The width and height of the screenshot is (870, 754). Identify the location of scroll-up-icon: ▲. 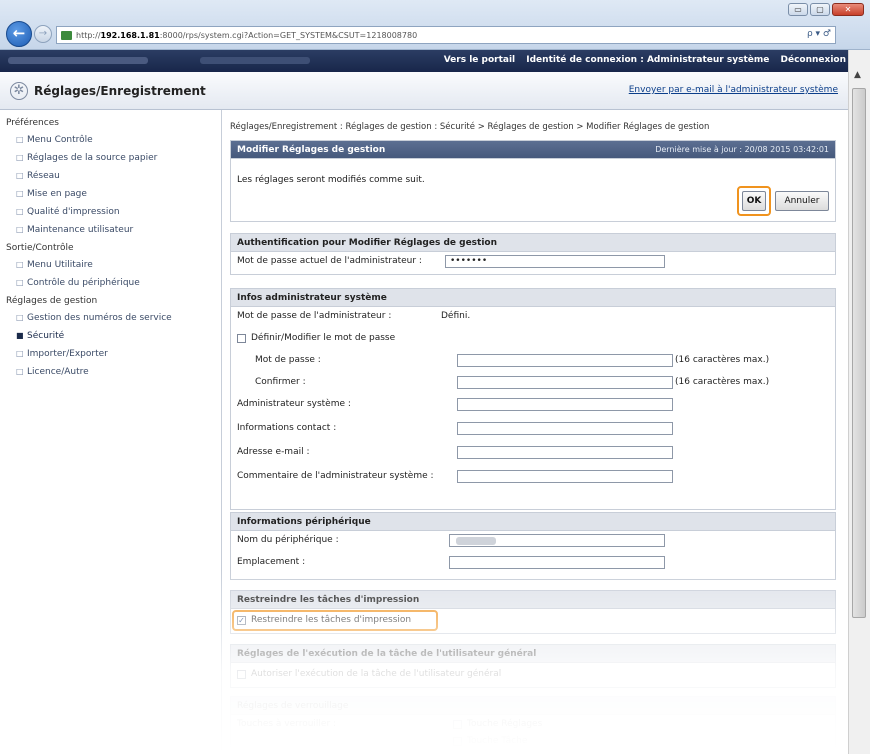
(857, 75).